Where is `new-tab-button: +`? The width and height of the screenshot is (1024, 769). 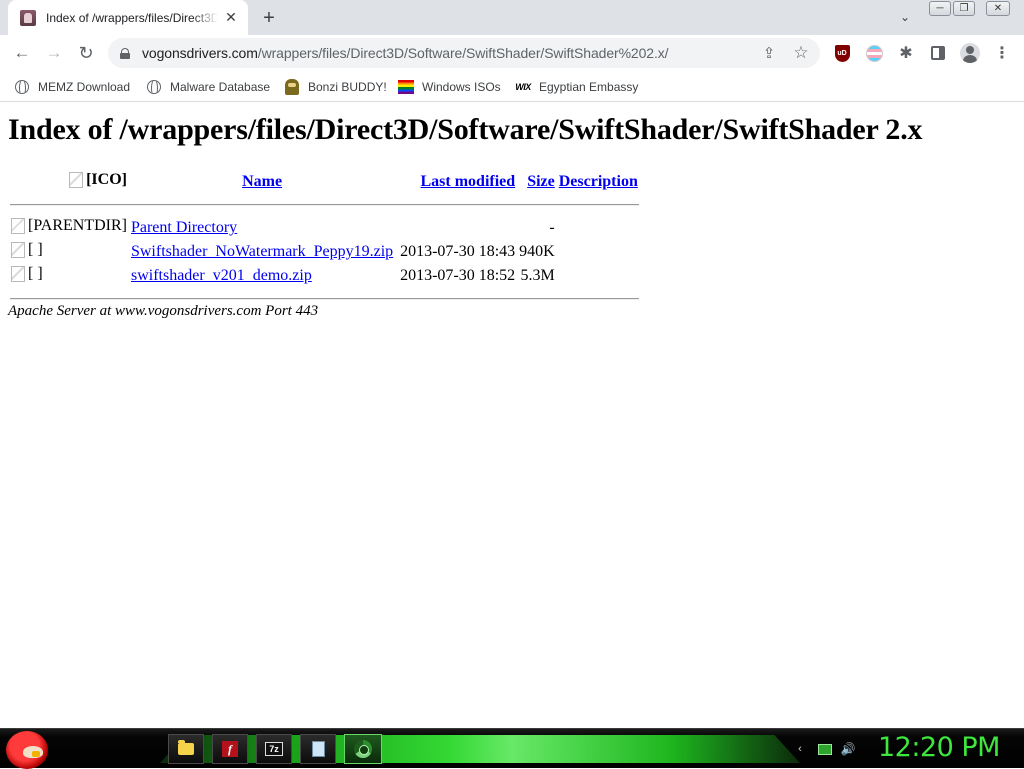 new-tab-button: + is located at coordinates (269, 18).